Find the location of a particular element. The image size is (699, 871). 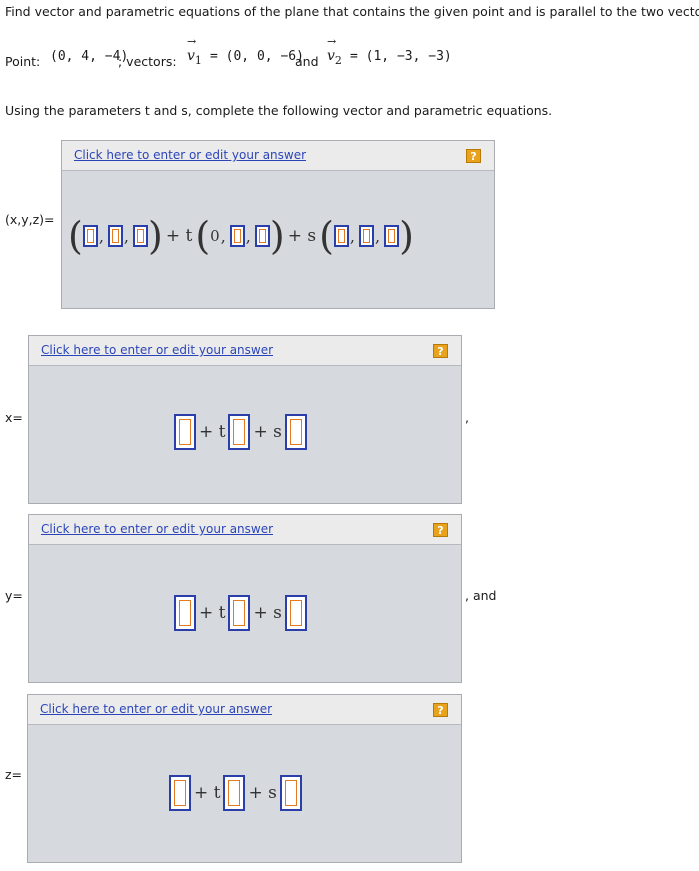

z-equation-row: + t + s is located at coordinates (235, 793).